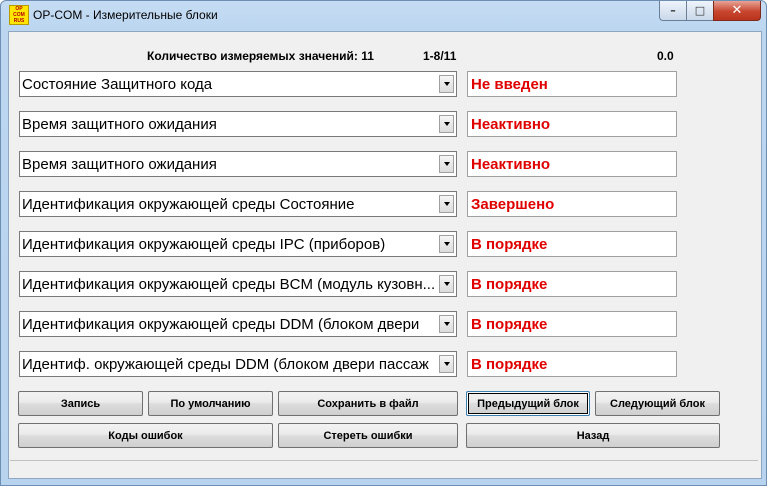 The height and width of the screenshot is (486, 767). What do you see at coordinates (19, 15) in the screenshot?
I see `app-icon: OP COM RUS` at bounding box center [19, 15].